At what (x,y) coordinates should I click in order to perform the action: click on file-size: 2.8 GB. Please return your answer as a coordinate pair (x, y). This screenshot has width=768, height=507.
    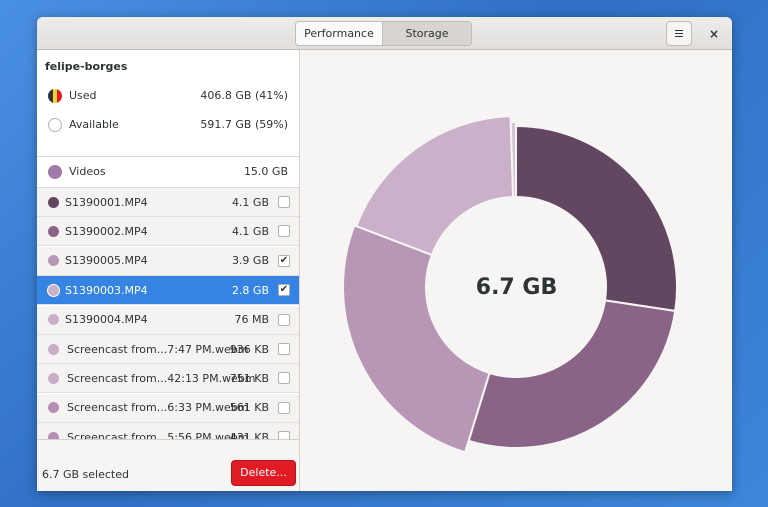
    Looking at the image, I should click on (250, 290).